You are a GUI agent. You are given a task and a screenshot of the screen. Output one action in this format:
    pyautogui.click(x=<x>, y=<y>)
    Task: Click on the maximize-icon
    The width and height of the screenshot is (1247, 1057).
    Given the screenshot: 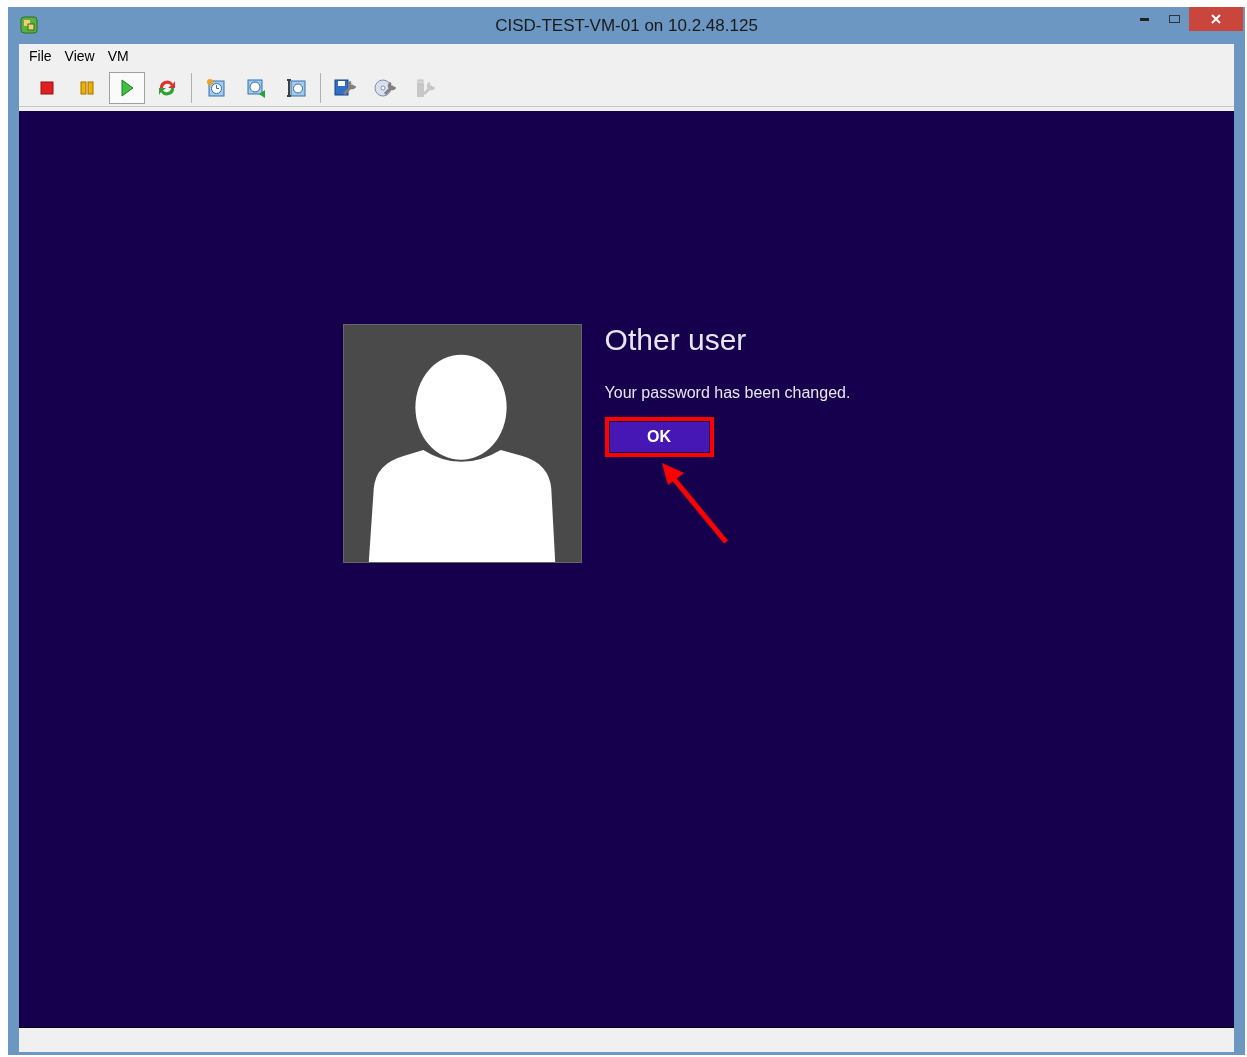 What is the action you would take?
    pyautogui.click(x=1174, y=19)
    